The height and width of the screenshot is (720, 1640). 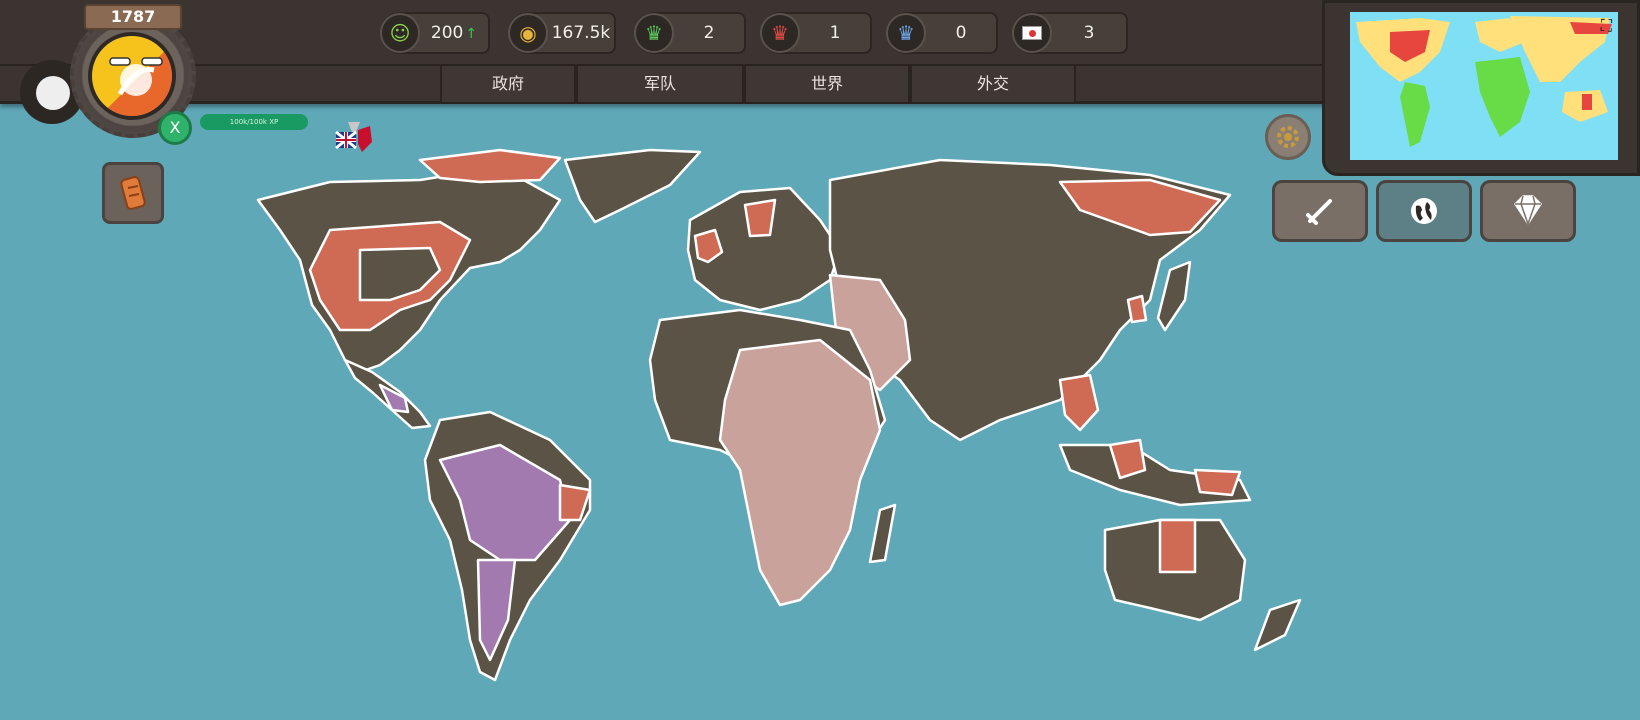 What do you see at coordinates (660, 84) in the screenshot?
I see `tab-military: 军队` at bounding box center [660, 84].